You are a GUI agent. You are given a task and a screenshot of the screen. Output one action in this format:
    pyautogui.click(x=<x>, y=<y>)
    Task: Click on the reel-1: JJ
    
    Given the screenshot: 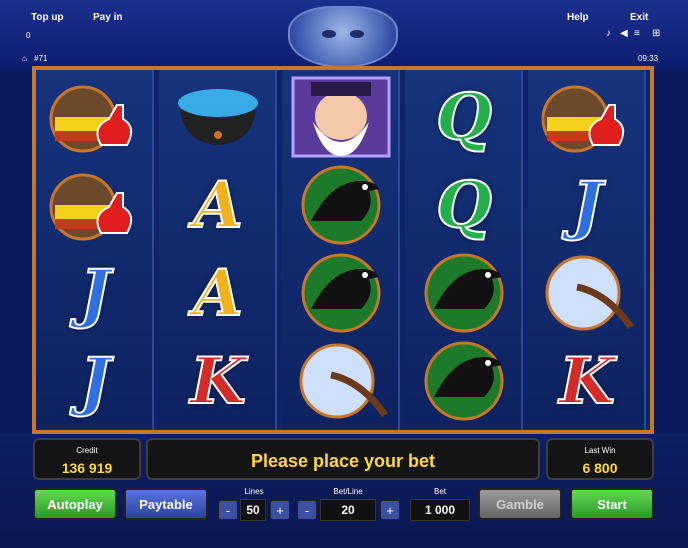 What is the action you would take?
    pyautogui.click(x=95, y=250)
    